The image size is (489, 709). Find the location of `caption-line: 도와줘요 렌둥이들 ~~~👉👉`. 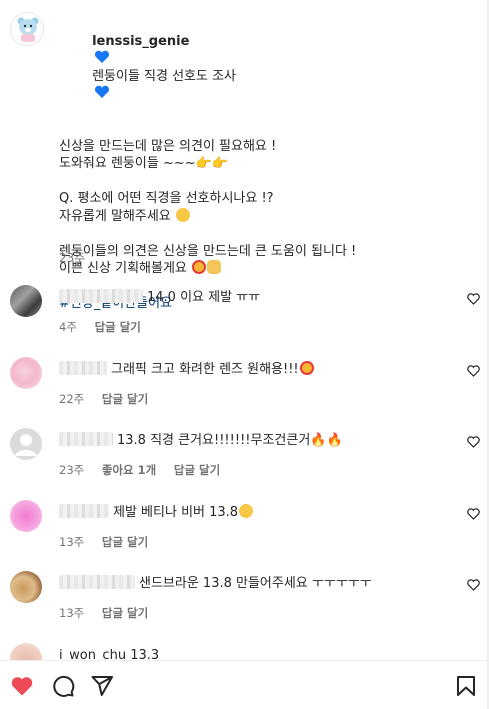

caption-line: 도와줘요 렌둥이들 ~~~👉👉 is located at coordinates (143, 163).